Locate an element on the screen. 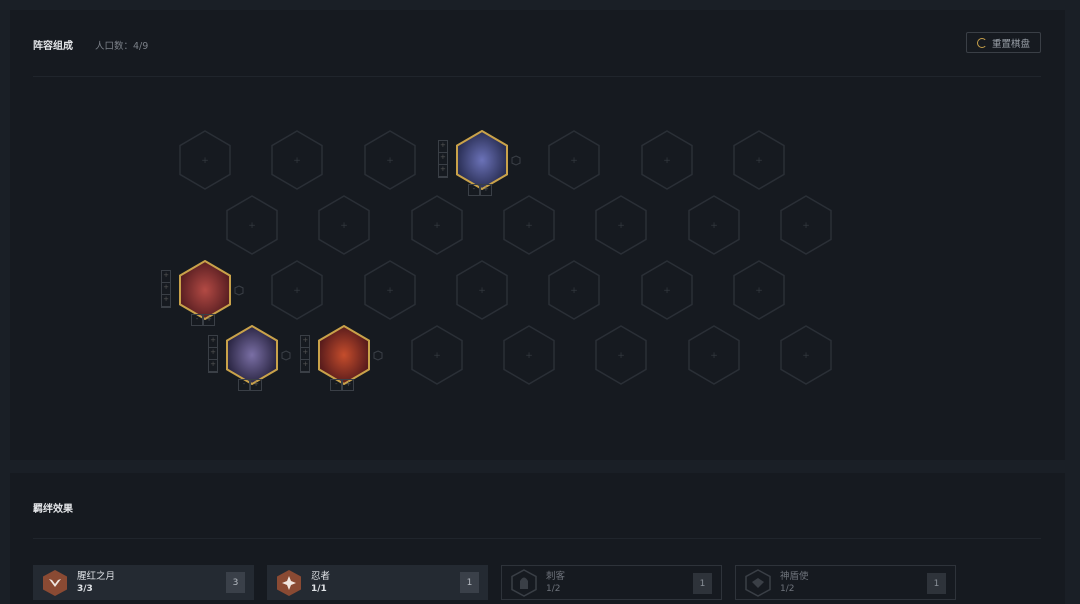 This screenshot has width=1080, height=604. trait-aegis: 神盾使 1/2 1 is located at coordinates (845, 582).